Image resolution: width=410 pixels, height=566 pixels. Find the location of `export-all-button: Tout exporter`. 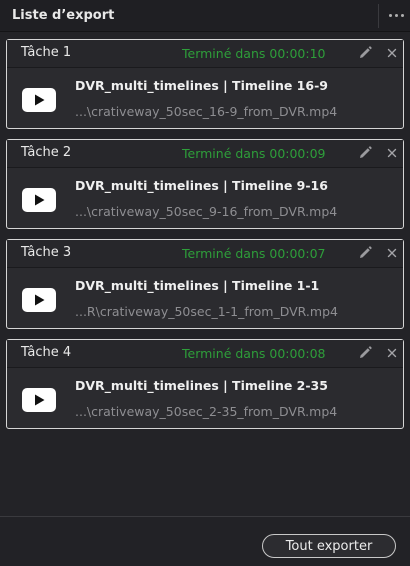

export-all-button: Tout exporter is located at coordinates (329, 546).